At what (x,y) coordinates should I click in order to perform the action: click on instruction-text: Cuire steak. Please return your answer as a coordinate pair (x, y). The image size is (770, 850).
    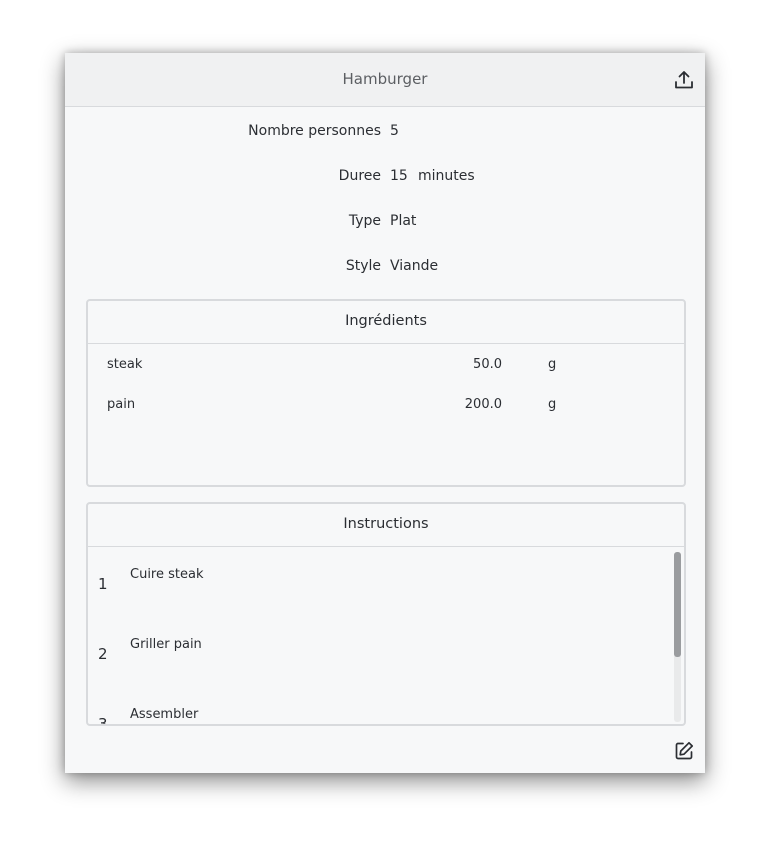
    Looking at the image, I should click on (167, 574).